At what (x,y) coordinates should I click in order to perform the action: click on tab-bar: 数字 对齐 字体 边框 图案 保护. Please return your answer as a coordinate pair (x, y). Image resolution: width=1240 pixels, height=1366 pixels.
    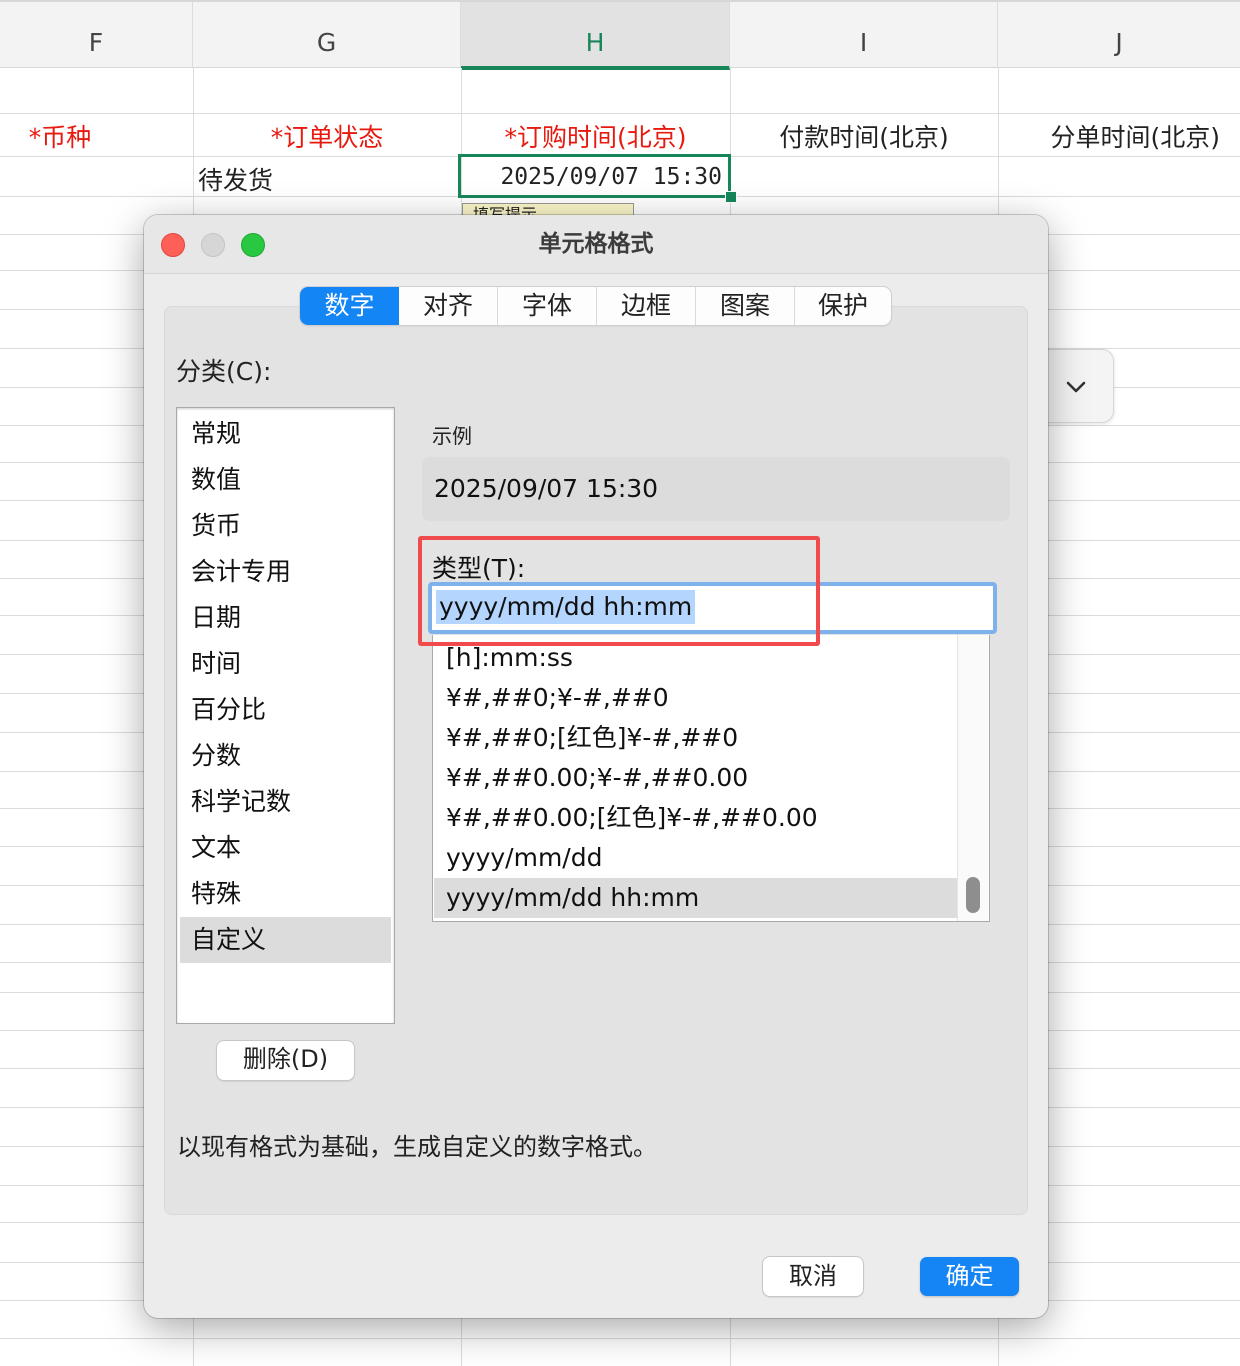
    Looking at the image, I should click on (595, 306).